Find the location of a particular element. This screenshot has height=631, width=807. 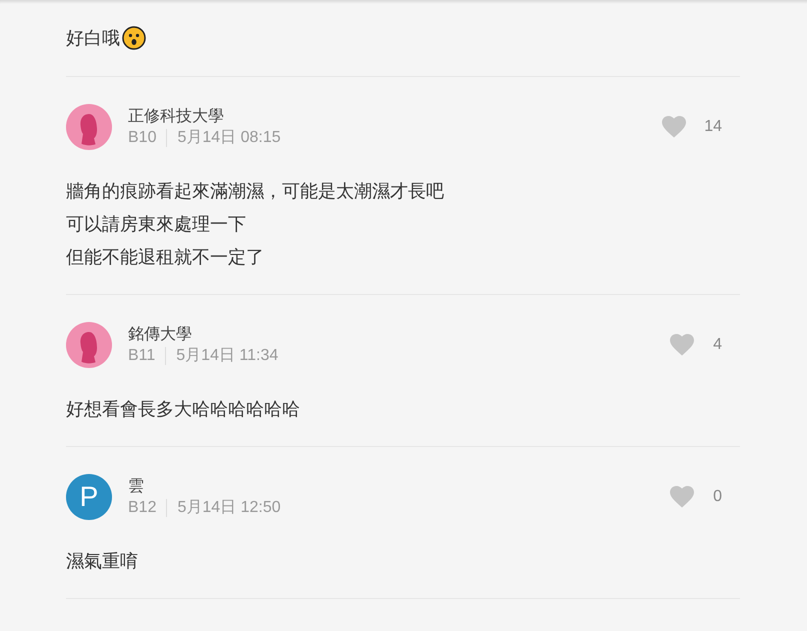

comment-time: 5月14日 12:50 is located at coordinates (229, 508).